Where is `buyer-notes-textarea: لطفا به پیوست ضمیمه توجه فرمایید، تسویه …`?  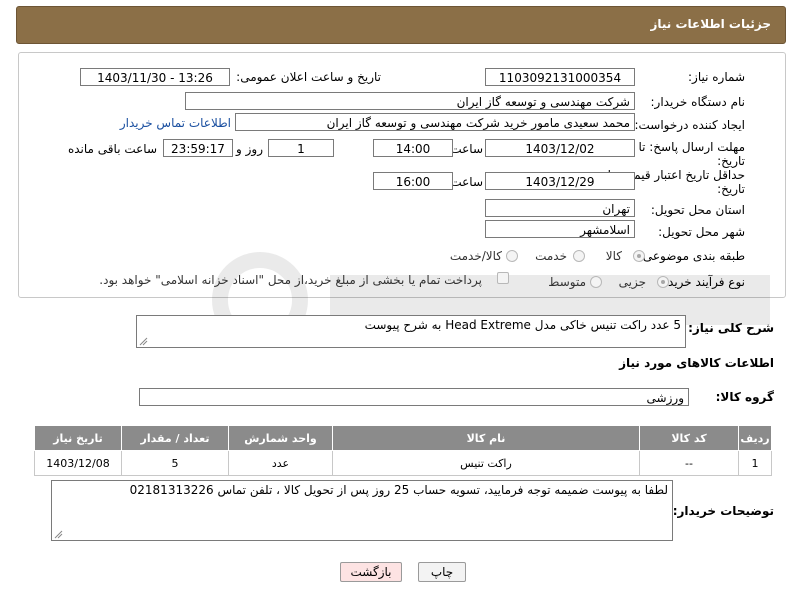 buyer-notes-textarea: لطفا به پیوست ضمیمه توجه فرمایید، تسویه … is located at coordinates (362, 510).